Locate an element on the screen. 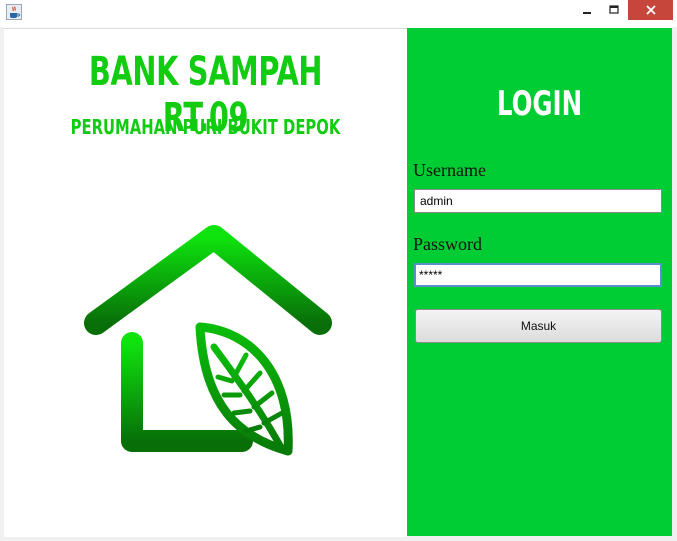 The height and width of the screenshot is (541, 677). minimize-button is located at coordinates (587, 10).